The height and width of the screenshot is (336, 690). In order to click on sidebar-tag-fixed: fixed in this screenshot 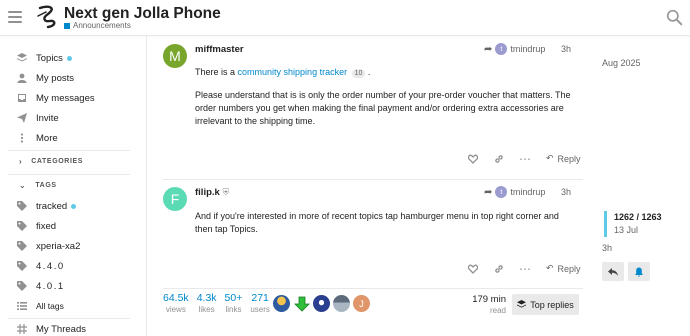, I will do `click(36, 226)`.